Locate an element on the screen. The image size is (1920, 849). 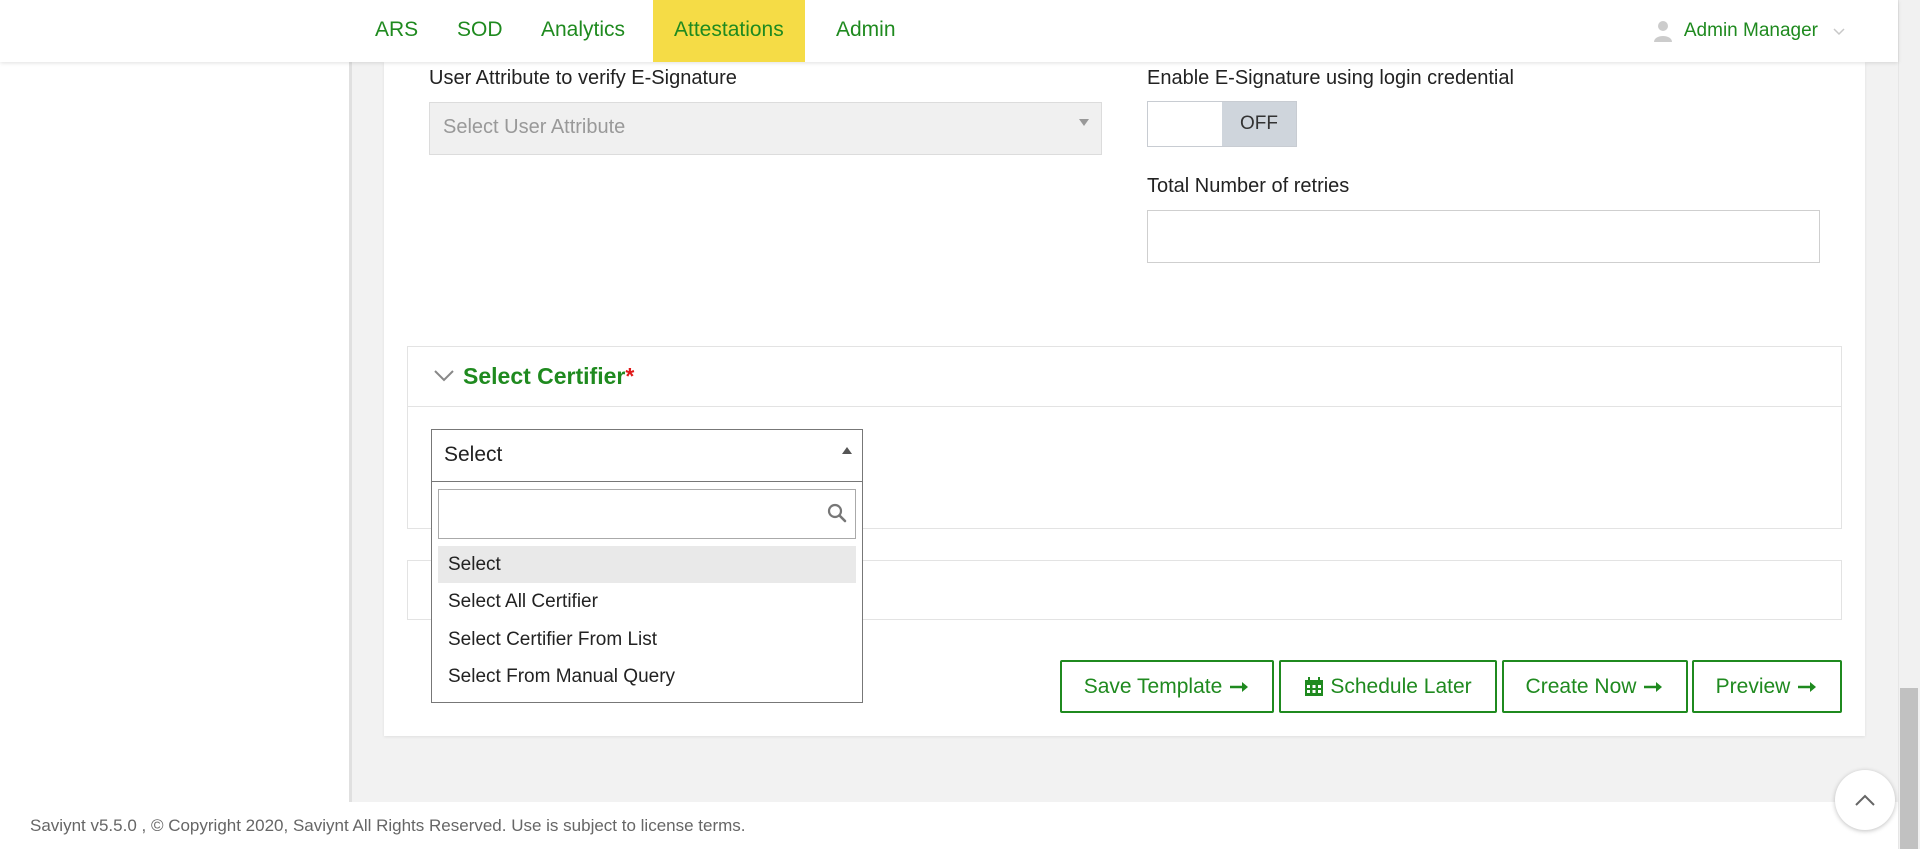
preview-button: Preview is located at coordinates (1767, 686).